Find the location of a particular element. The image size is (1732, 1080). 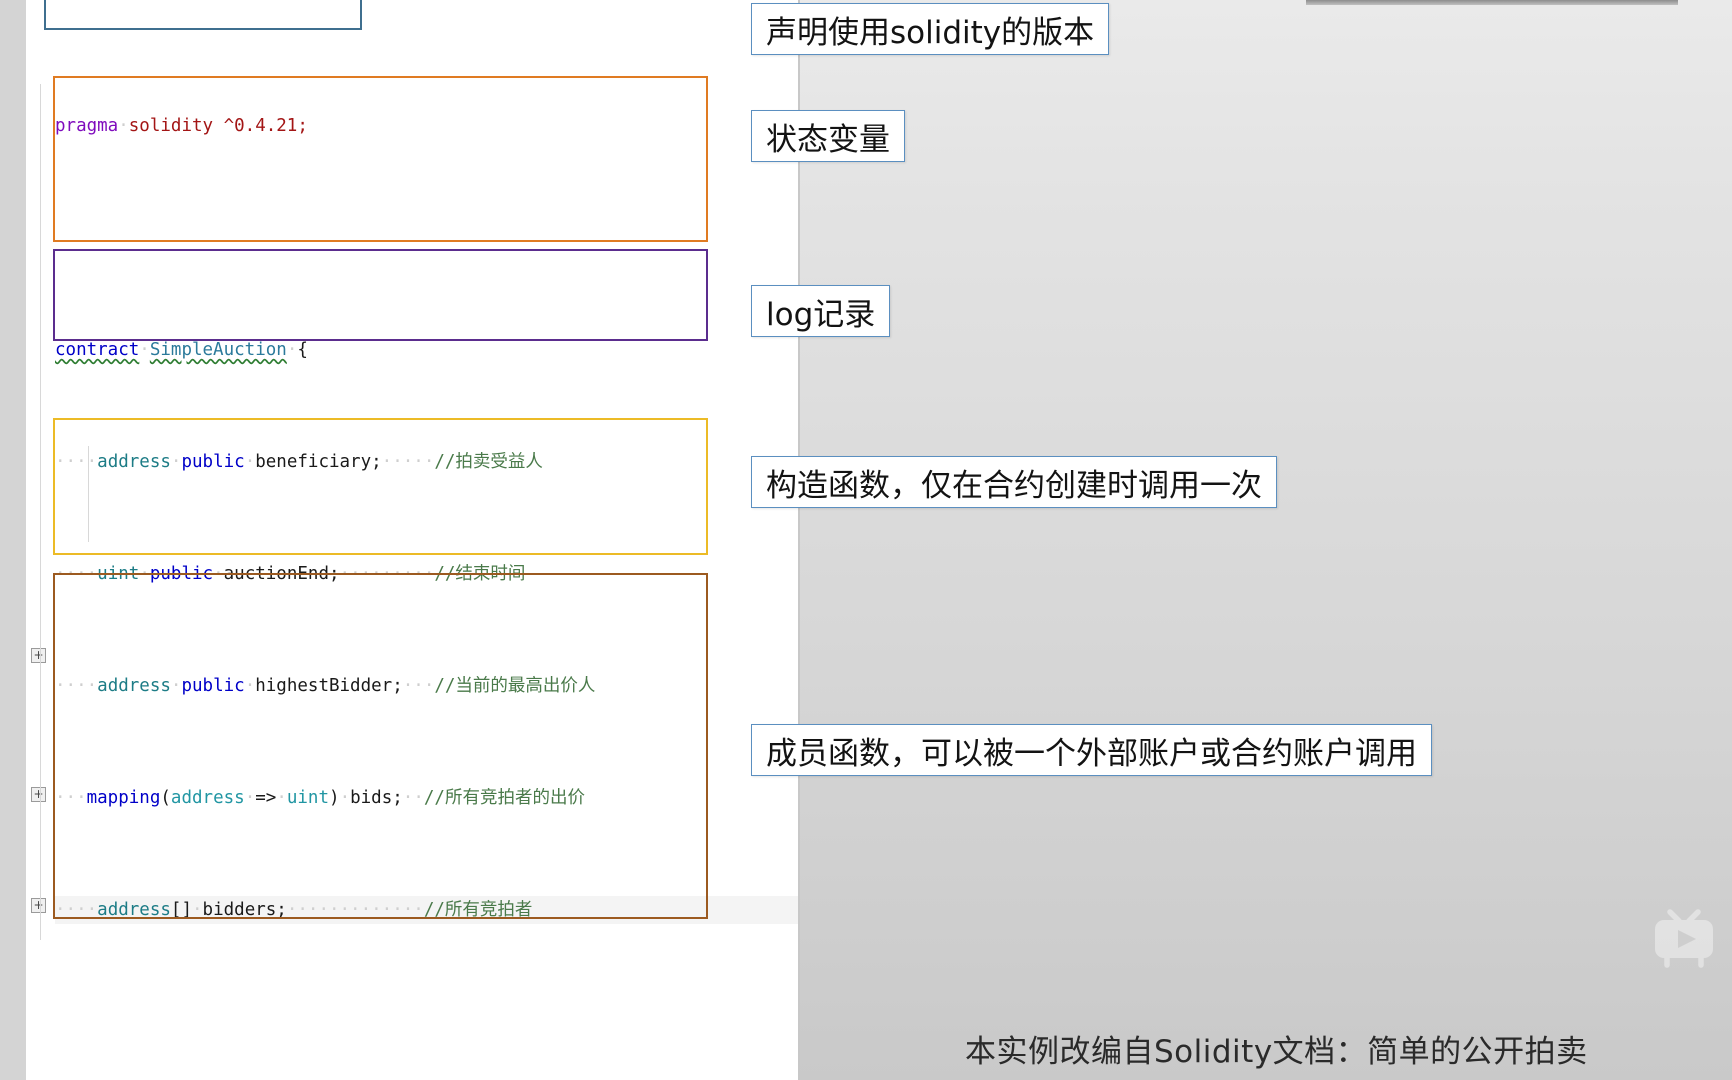

annotation-label: 成员函数，可以被一个外部账户或合约账户调用 is located at coordinates (1091, 753).